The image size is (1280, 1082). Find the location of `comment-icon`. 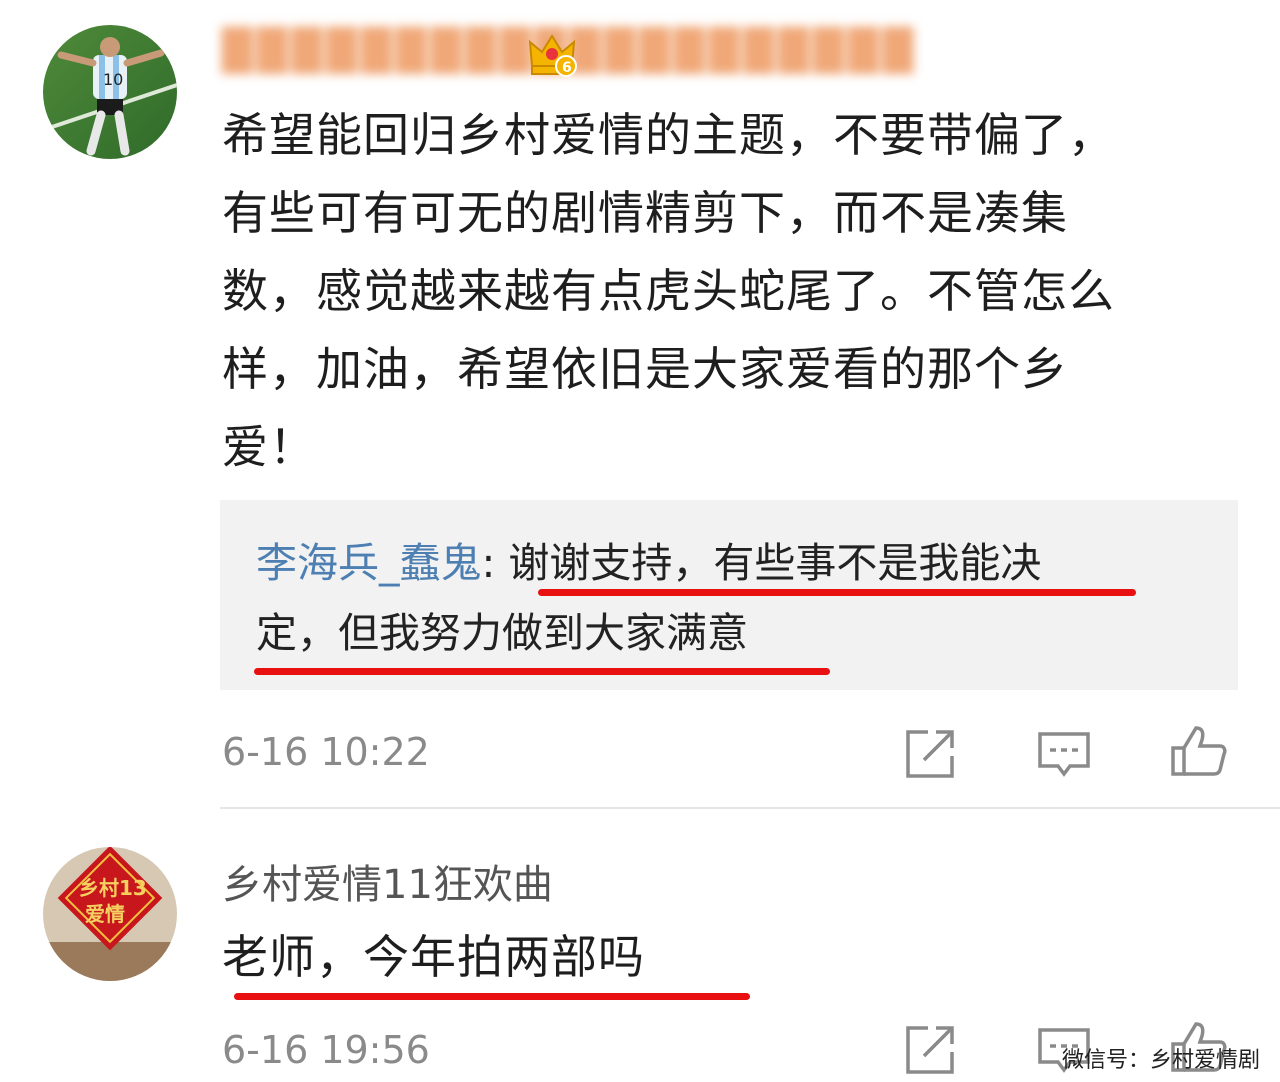

comment-icon is located at coordinates (1064, 754).